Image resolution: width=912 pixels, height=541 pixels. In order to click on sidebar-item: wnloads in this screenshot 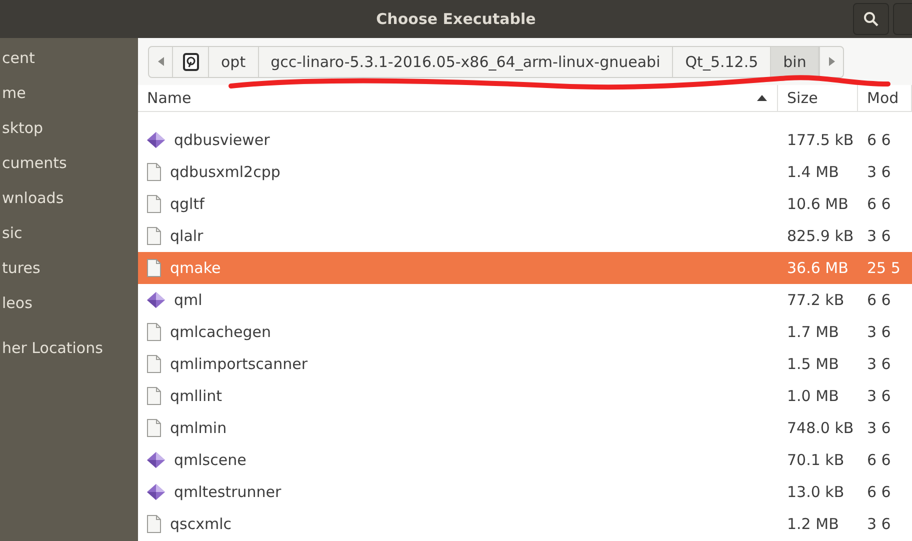, I will do `click(69, 204)`.